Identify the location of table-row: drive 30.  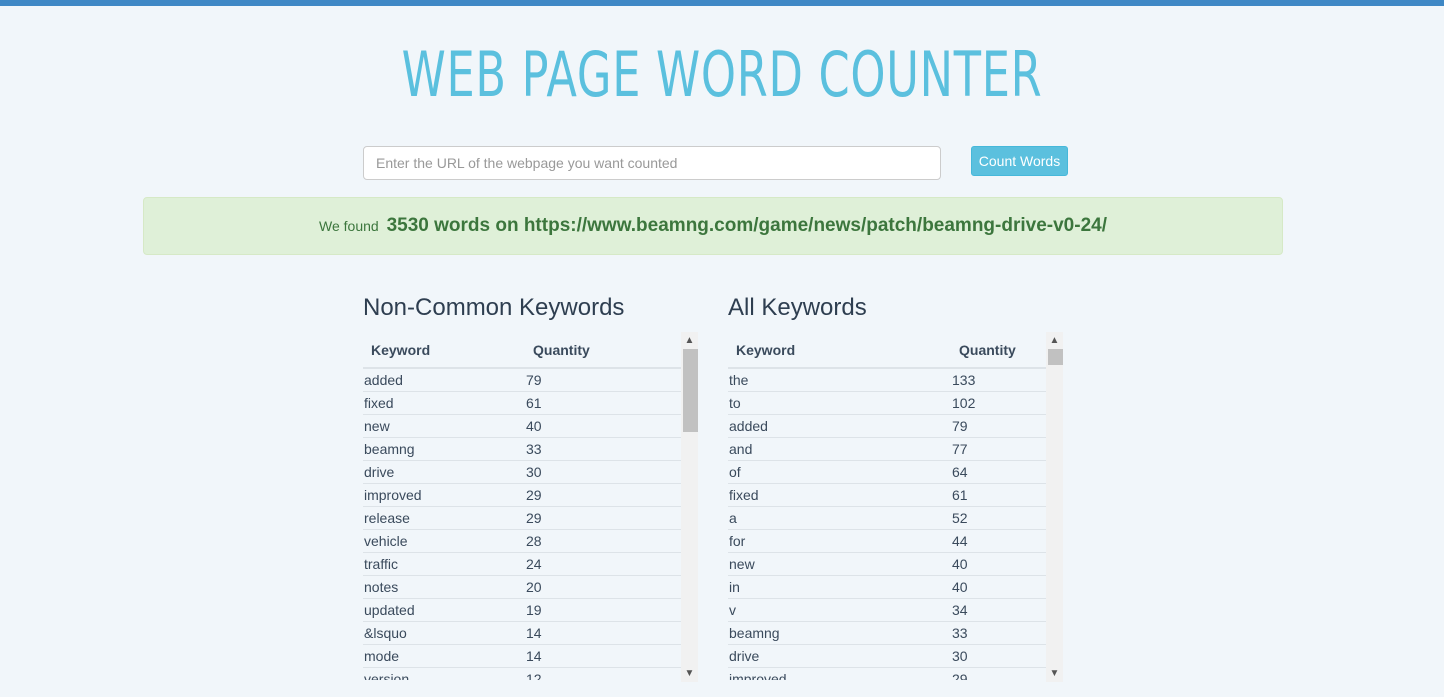
(522, 471).